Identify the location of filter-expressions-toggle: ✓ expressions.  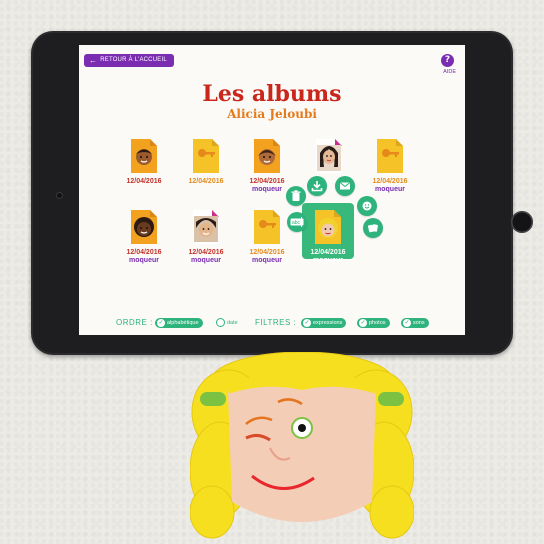
(324, 323).